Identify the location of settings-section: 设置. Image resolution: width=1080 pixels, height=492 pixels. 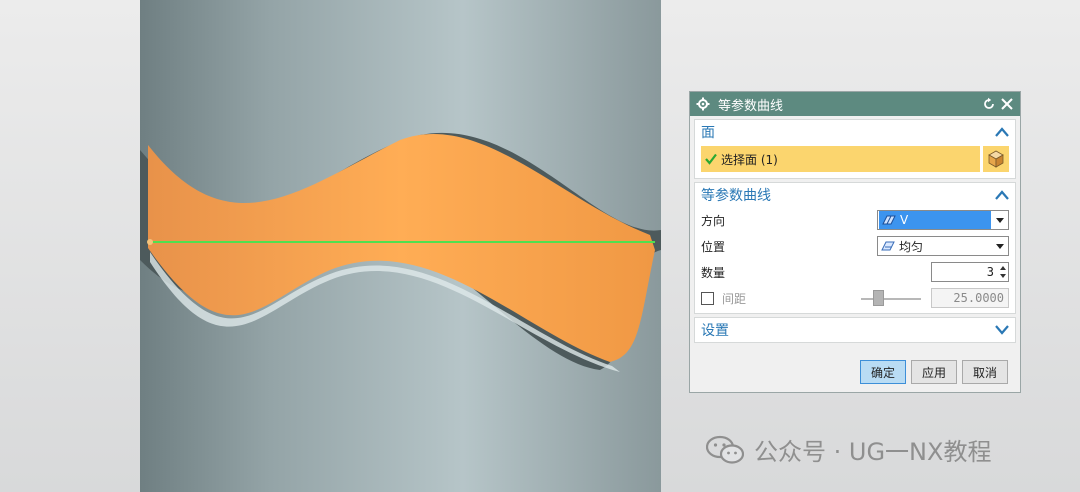
(855, 330).